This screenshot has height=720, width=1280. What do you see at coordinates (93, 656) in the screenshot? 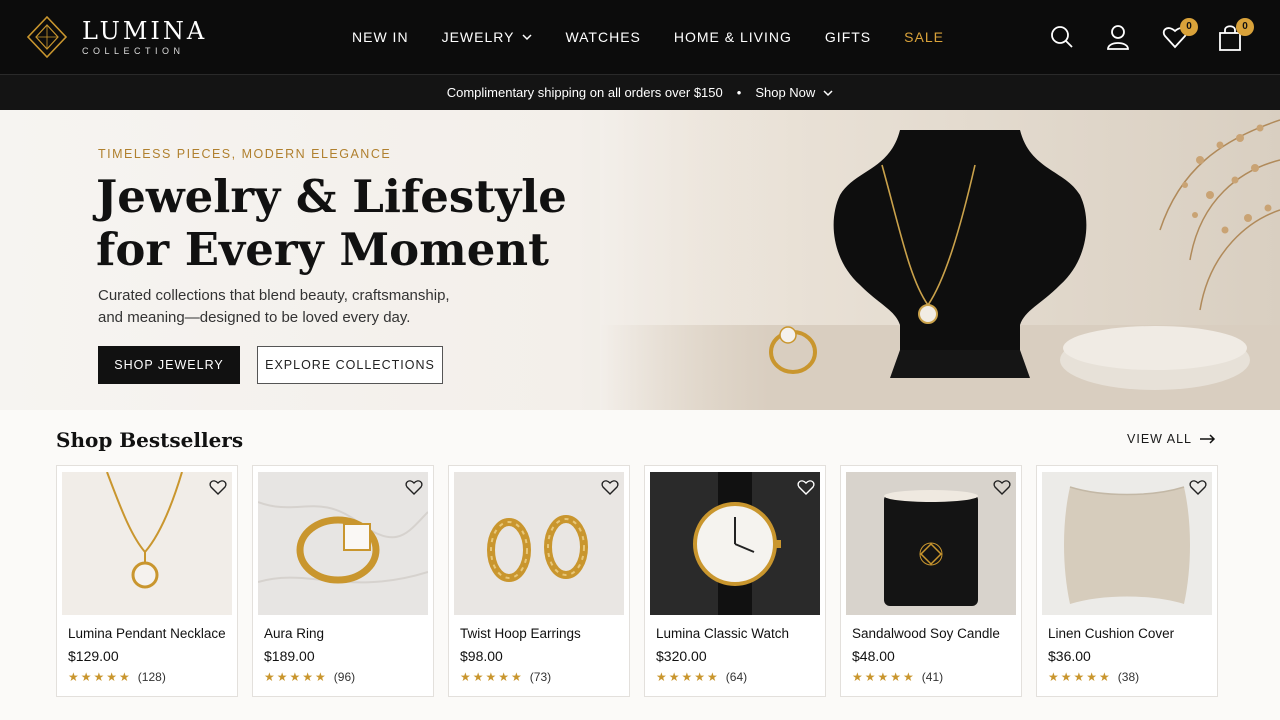
I see `product-price: $129.00` at bounding box center [93, 656].